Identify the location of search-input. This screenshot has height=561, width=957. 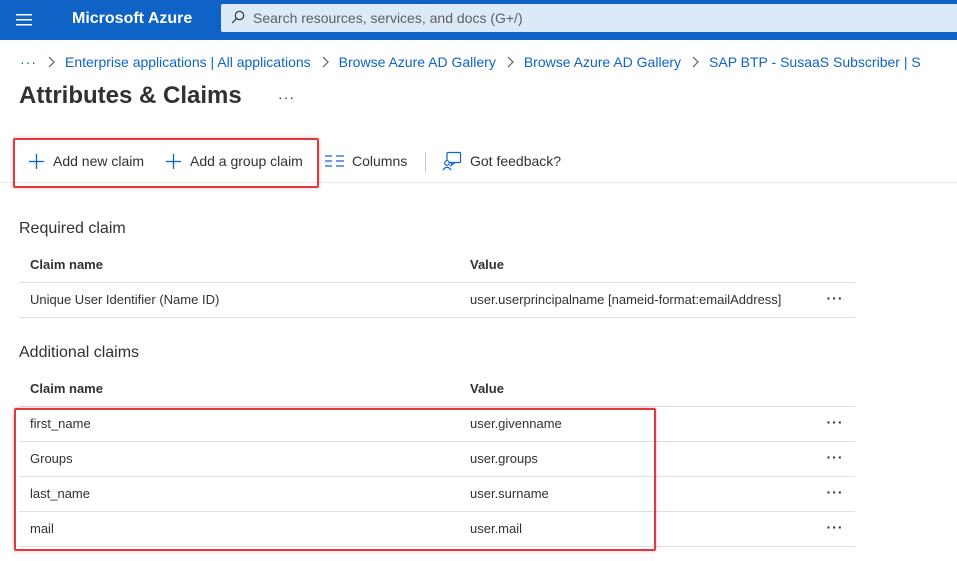
(598, 18).